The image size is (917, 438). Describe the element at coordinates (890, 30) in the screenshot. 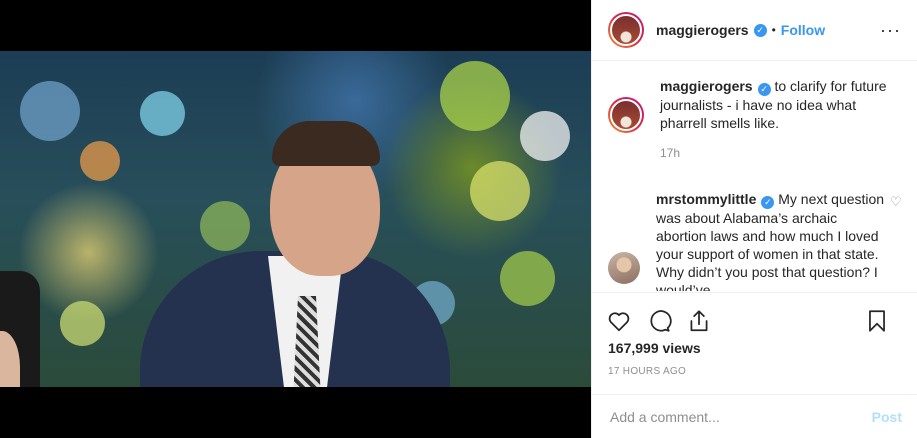

I see `more-options-icon: ···` at that location.